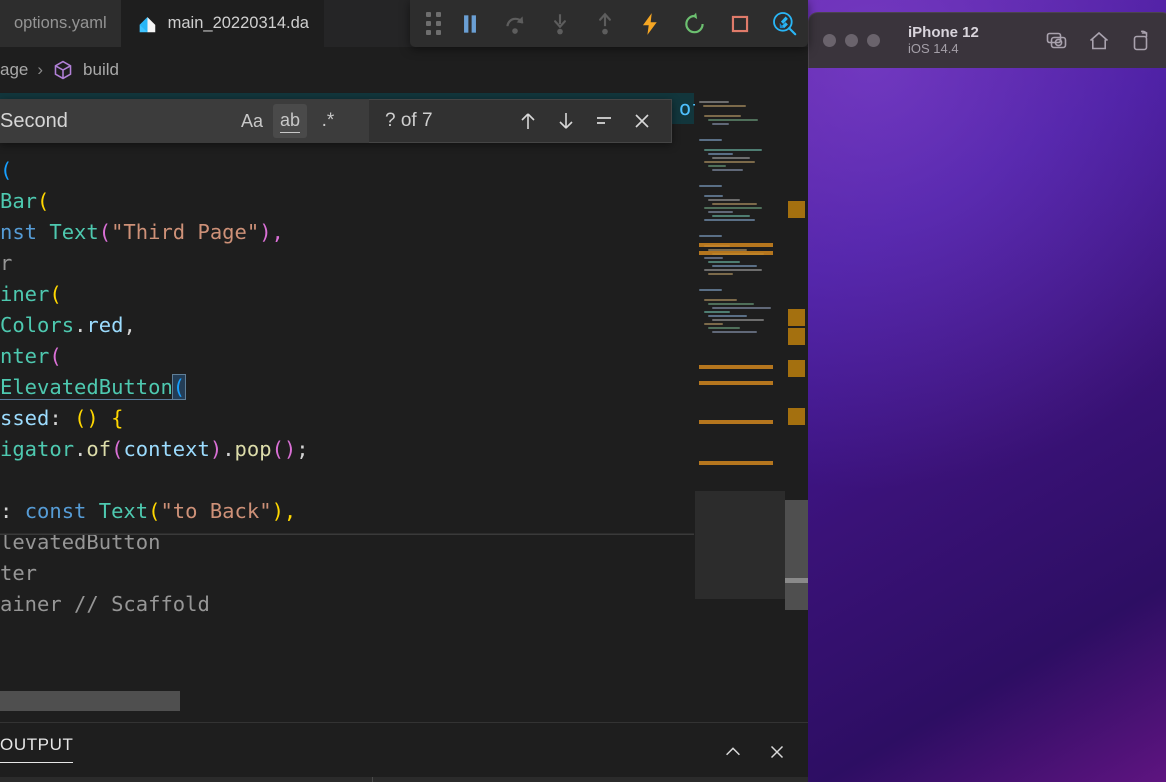 This screenshot has width=1166, height=782. I want to click on step-into-button, so click(560, 24).